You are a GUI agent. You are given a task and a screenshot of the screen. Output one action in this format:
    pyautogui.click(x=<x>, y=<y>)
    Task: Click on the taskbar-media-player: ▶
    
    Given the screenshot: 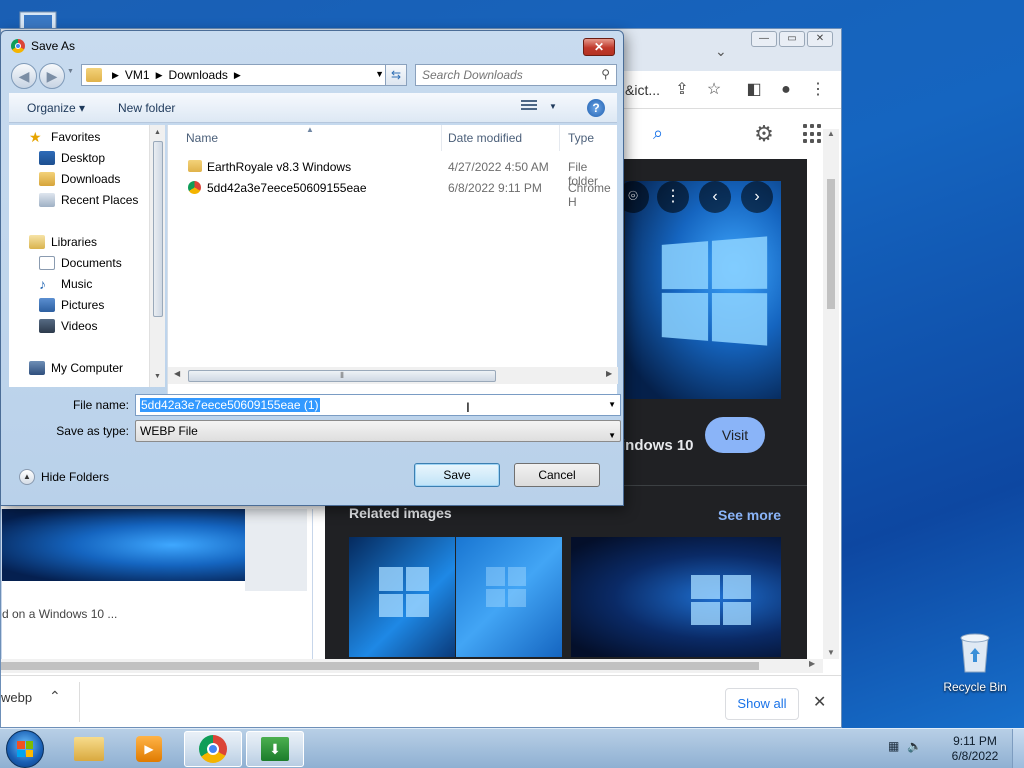 What is the action you would take?
    pyautogui.click(x=149, y=749)
    